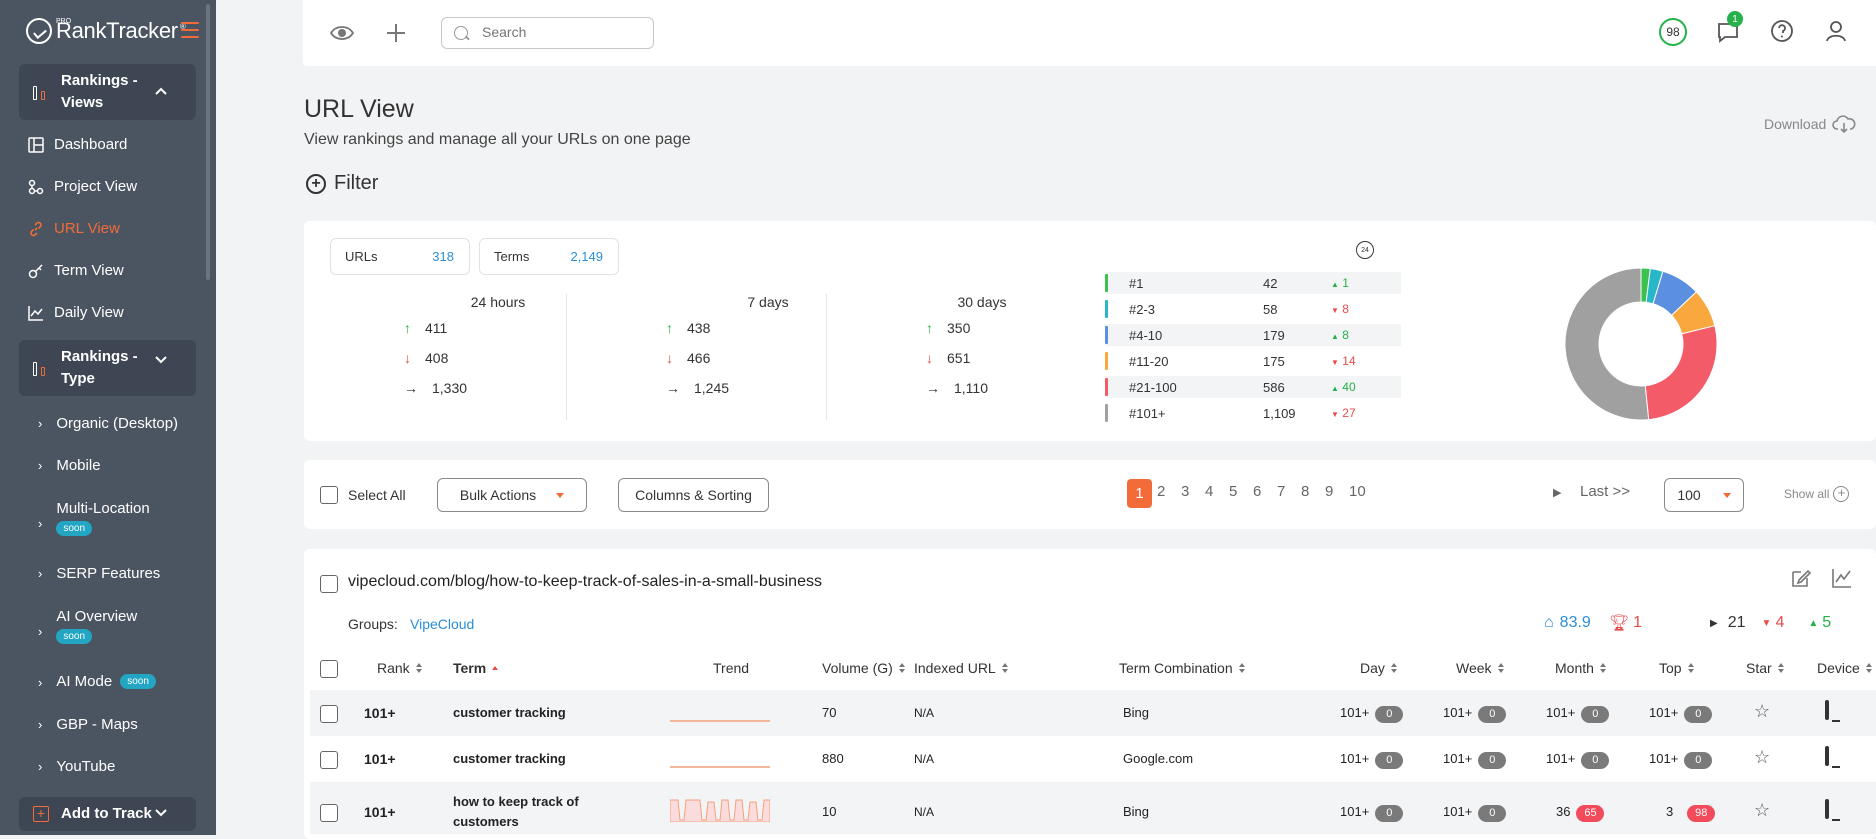 This screenshot has width=1876, height=839. Describe the element at coordinates (1139, 493) in the screenshot. I see `page-1: 1` at that location.